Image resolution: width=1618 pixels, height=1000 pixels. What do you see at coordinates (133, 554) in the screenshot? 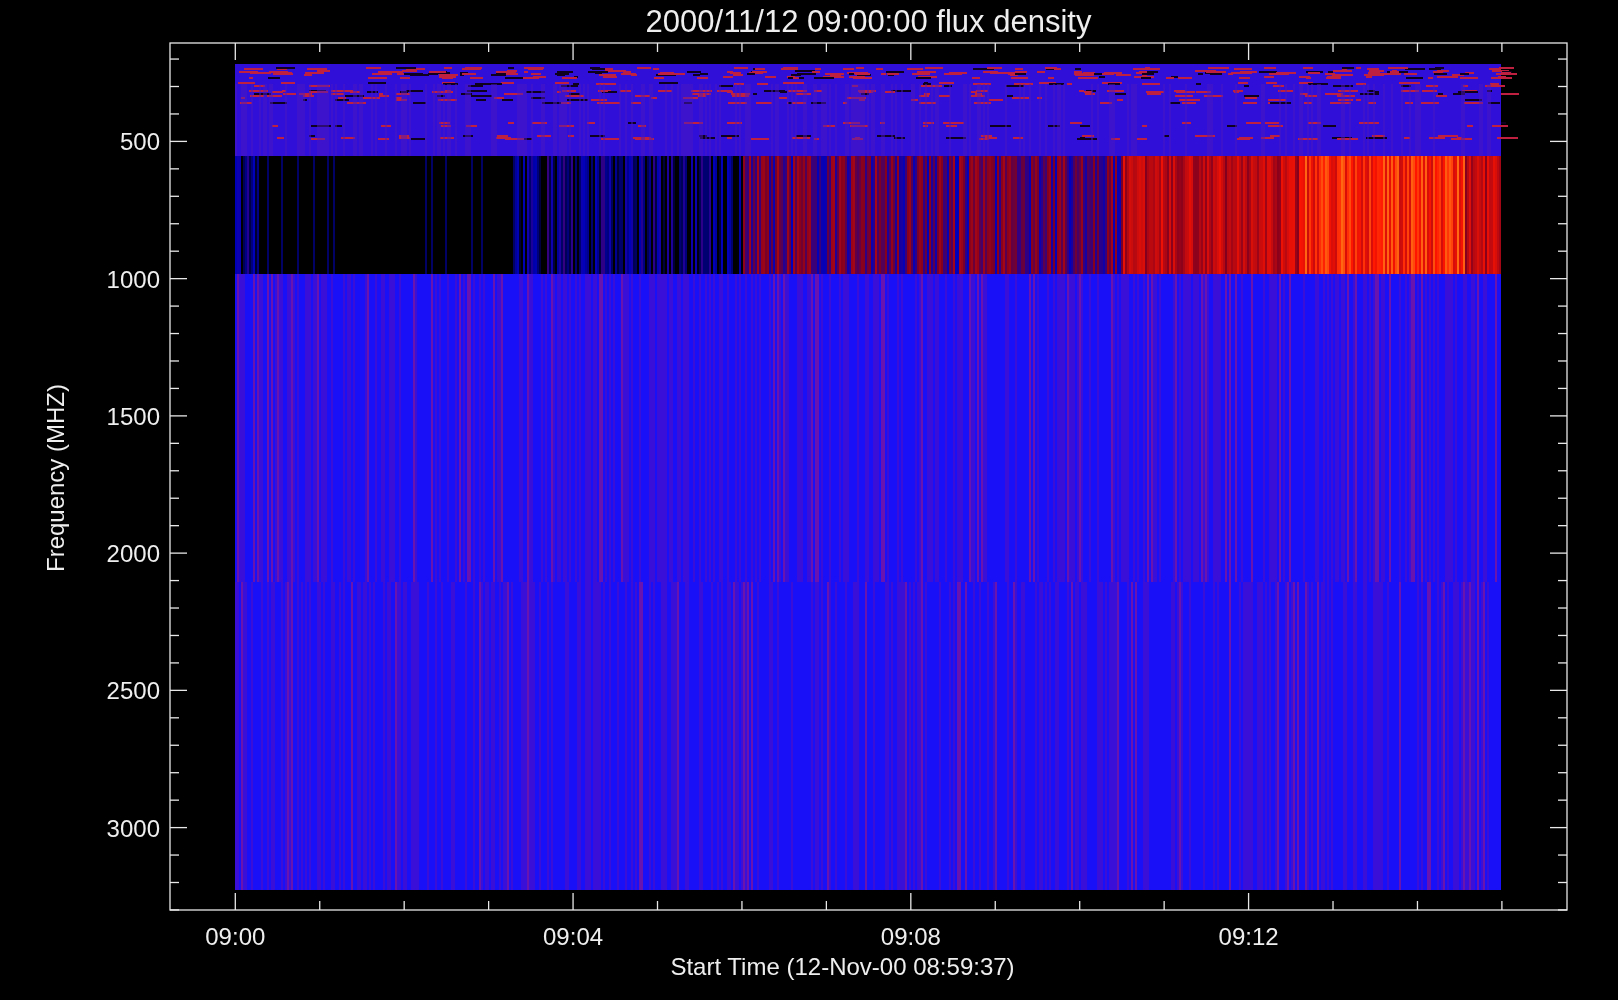
I see `y-tick-label: 2000` at bounding box center [133, 554].